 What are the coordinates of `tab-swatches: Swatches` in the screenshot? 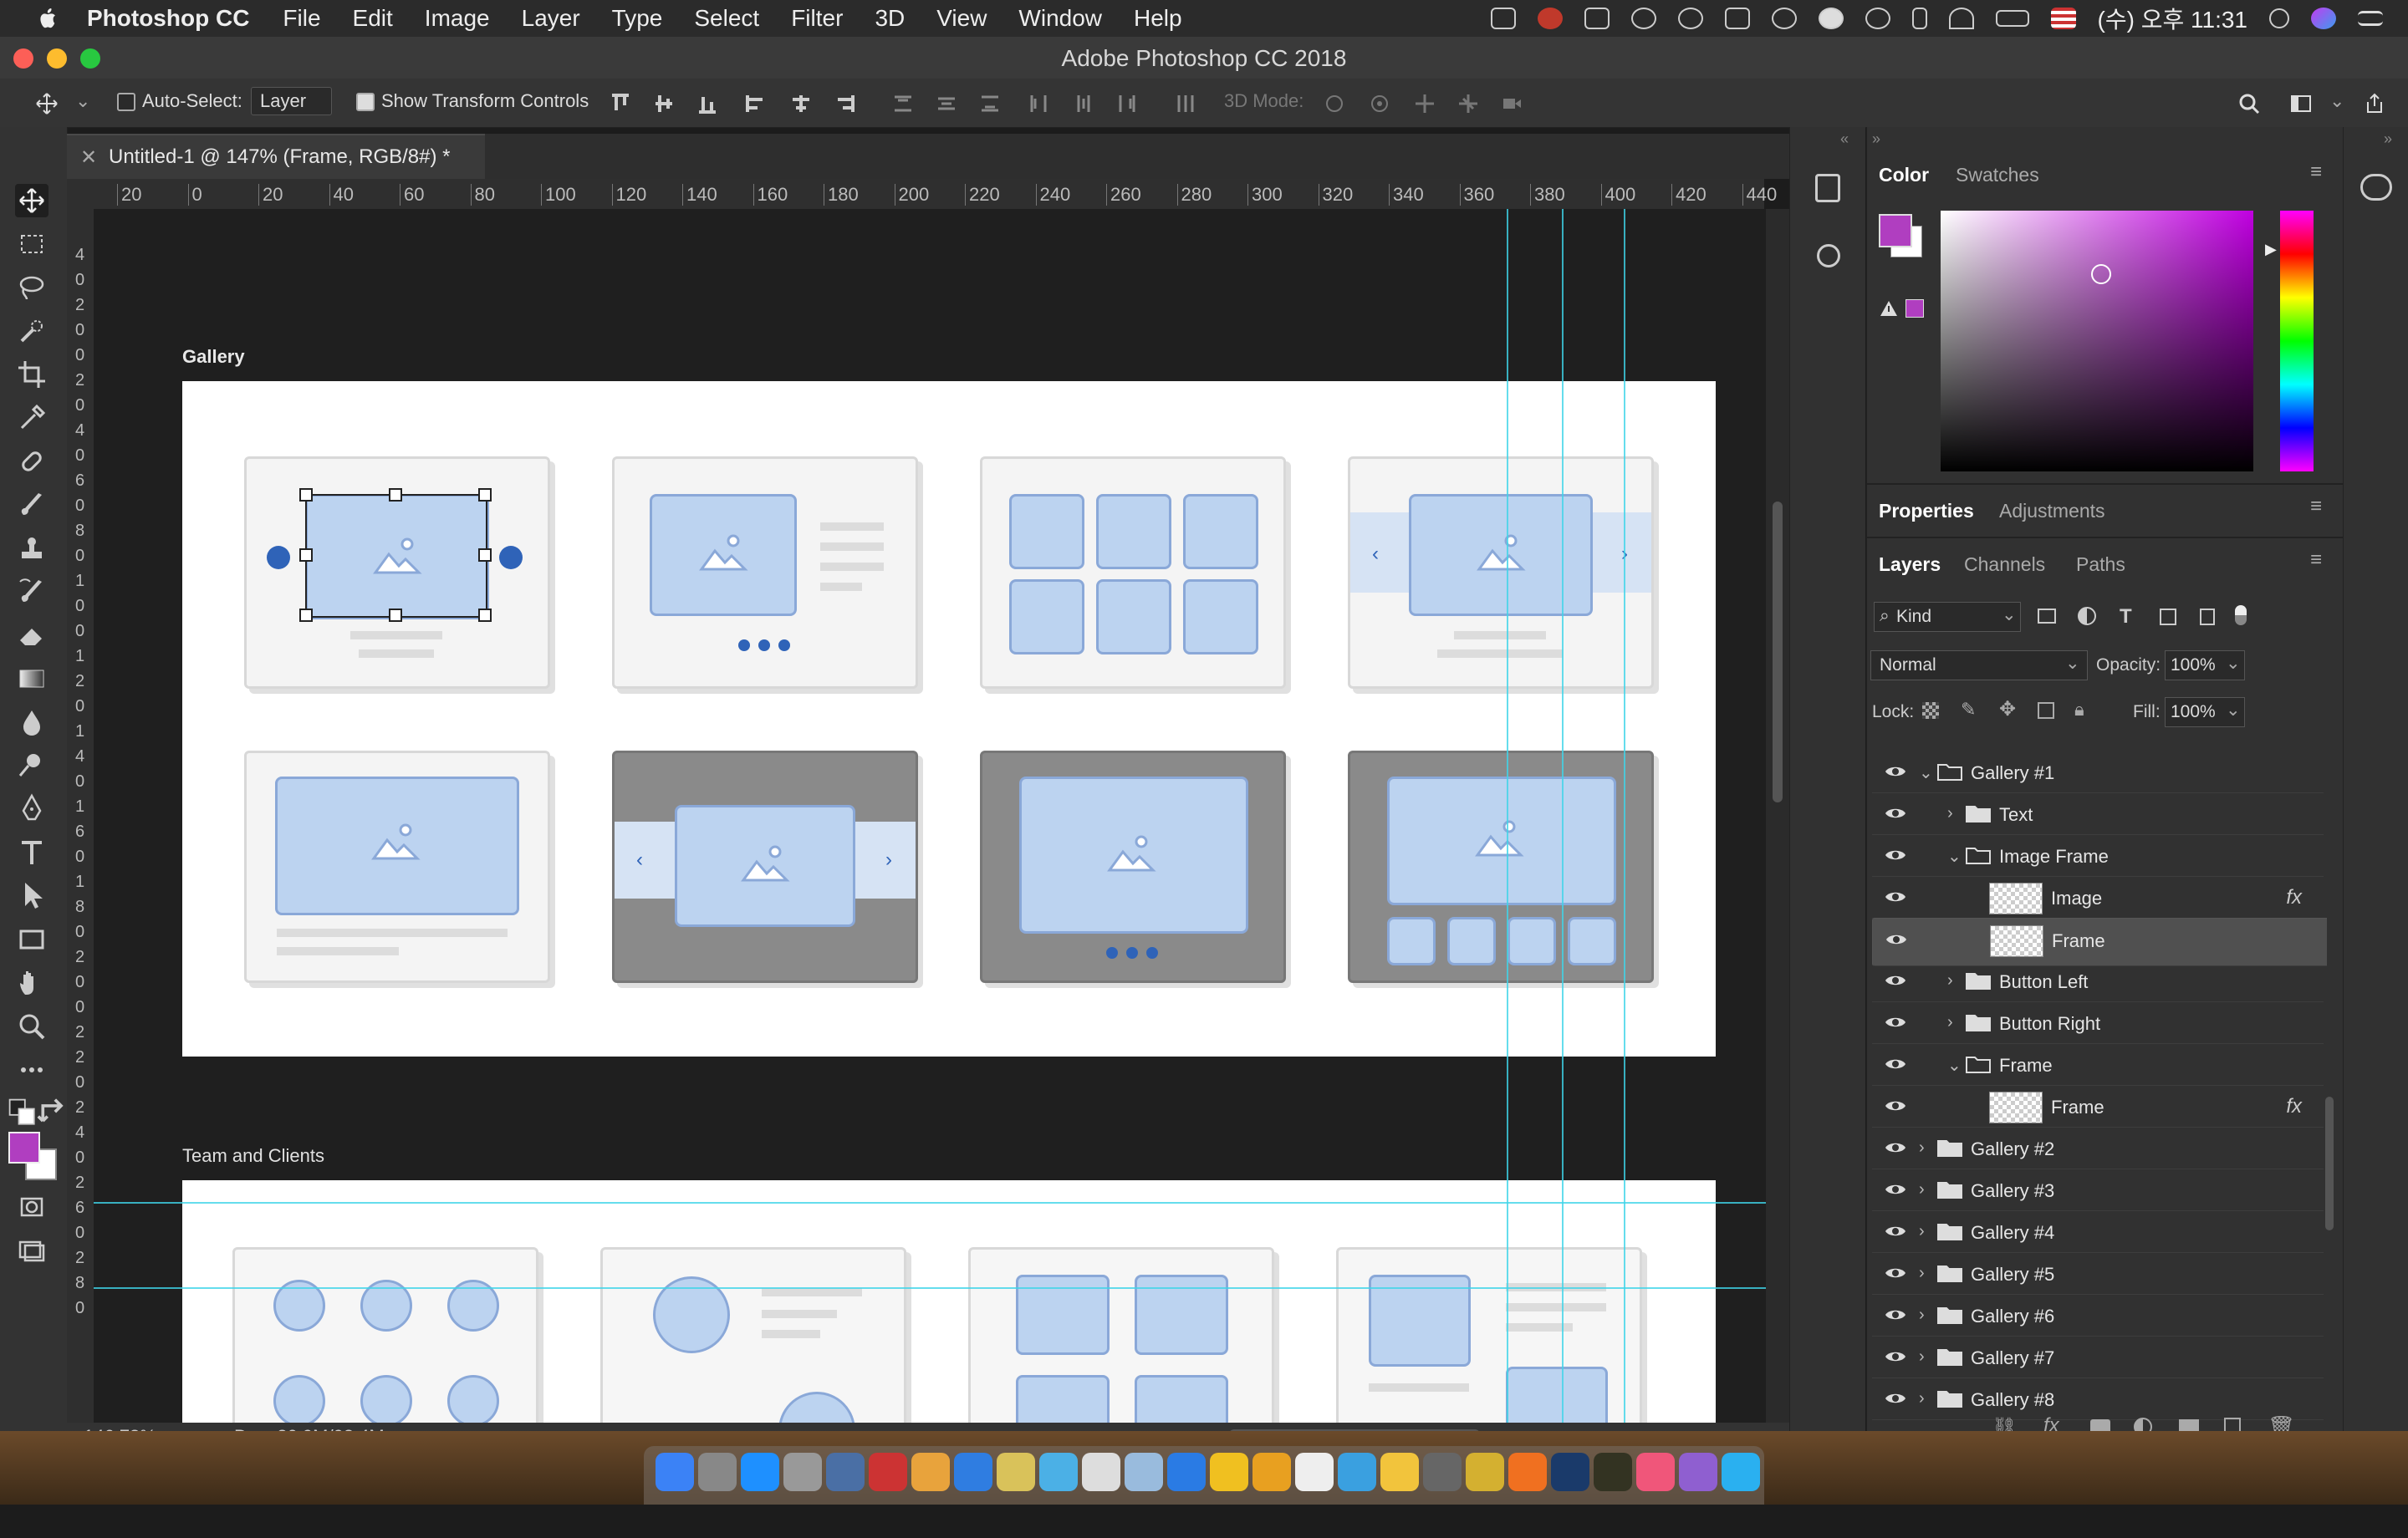 It's located at (1998, 175).